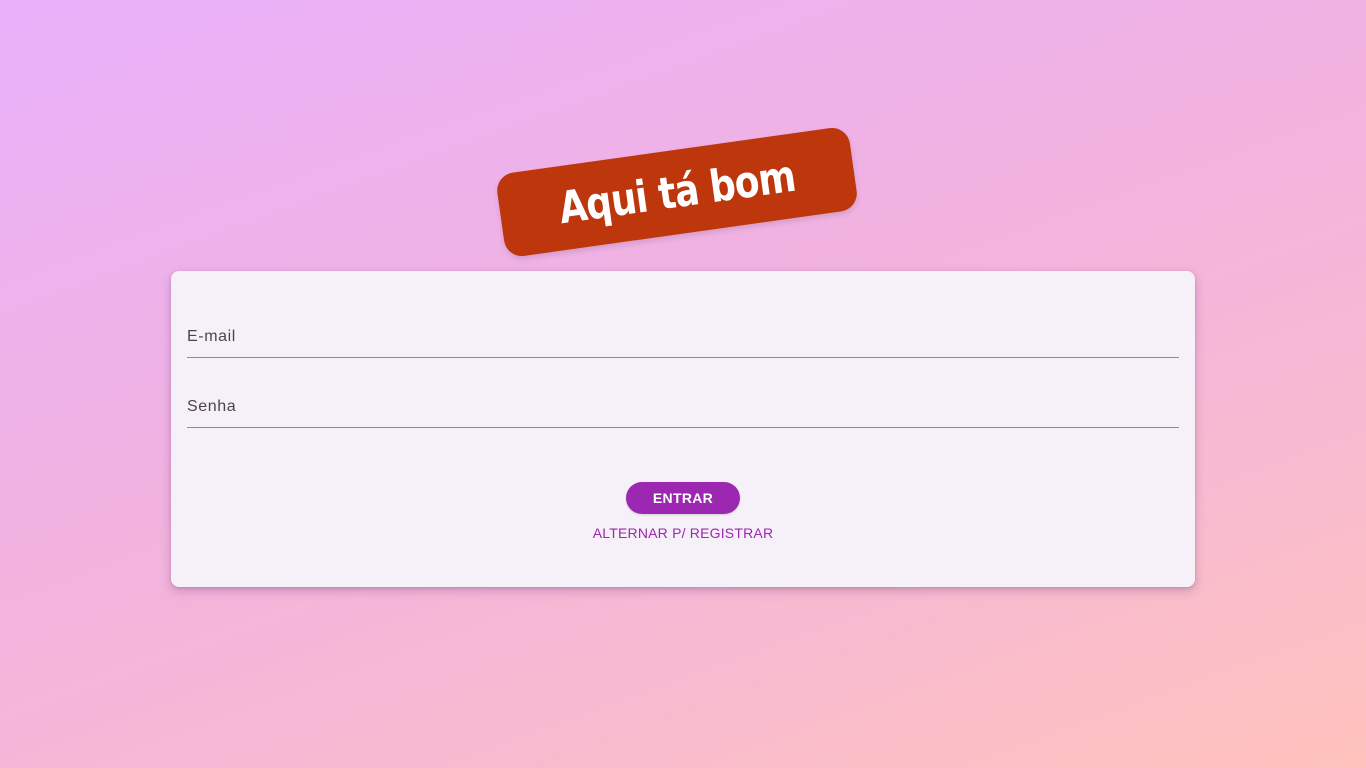 The image size is (1366, 768). I want to click on toggle-register-link: ALTERNAR P/ REGISTRAR, so click(683, 533).